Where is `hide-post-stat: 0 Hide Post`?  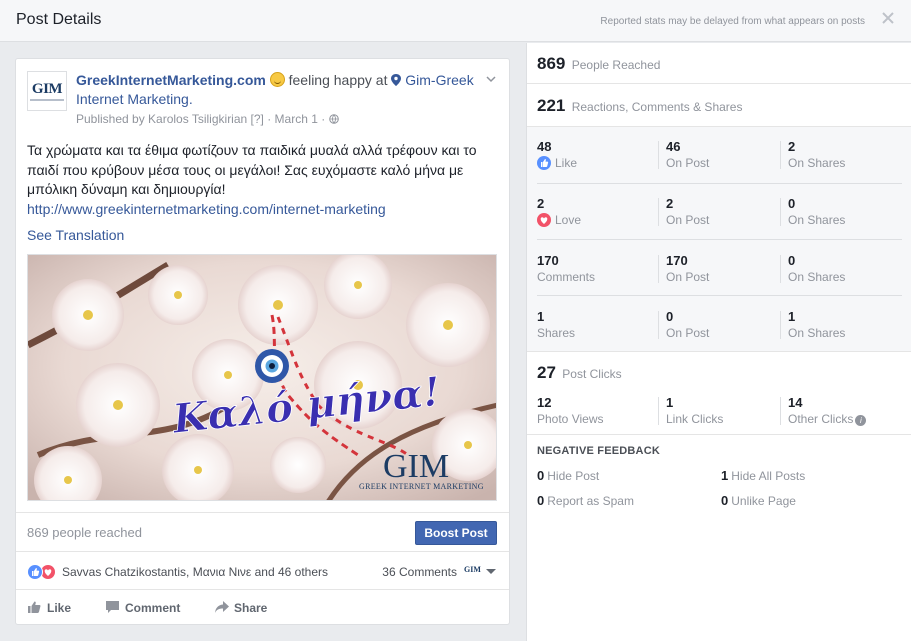
hide-post-stat: 0 Hide Post is located at coordinates (568, 475).